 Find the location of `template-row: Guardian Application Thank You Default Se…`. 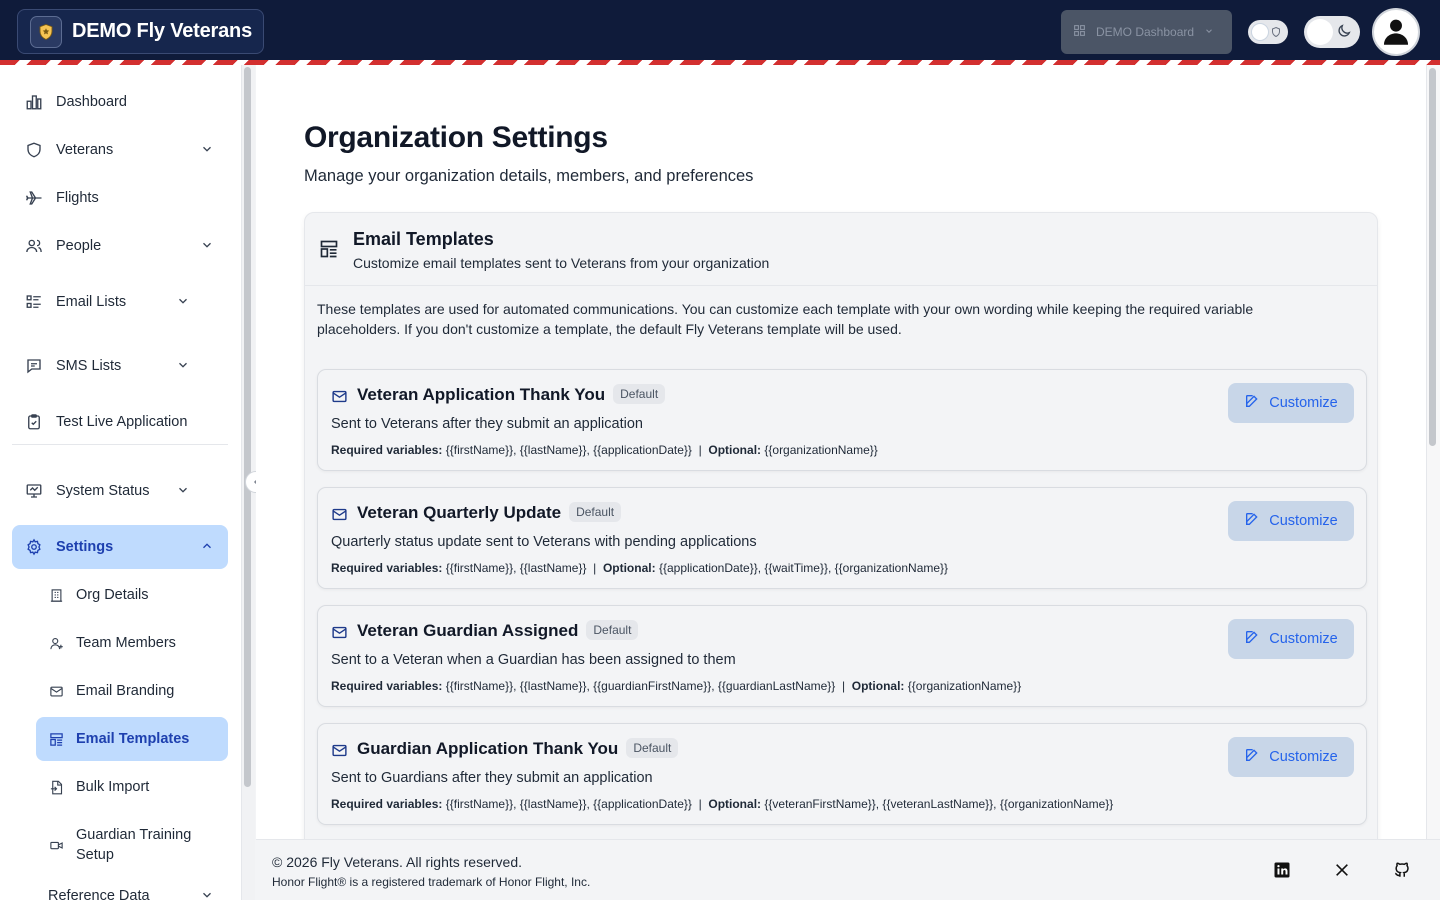

template-row: Guardian Application Thank You Default Se… is located at coordinates (842, 774).